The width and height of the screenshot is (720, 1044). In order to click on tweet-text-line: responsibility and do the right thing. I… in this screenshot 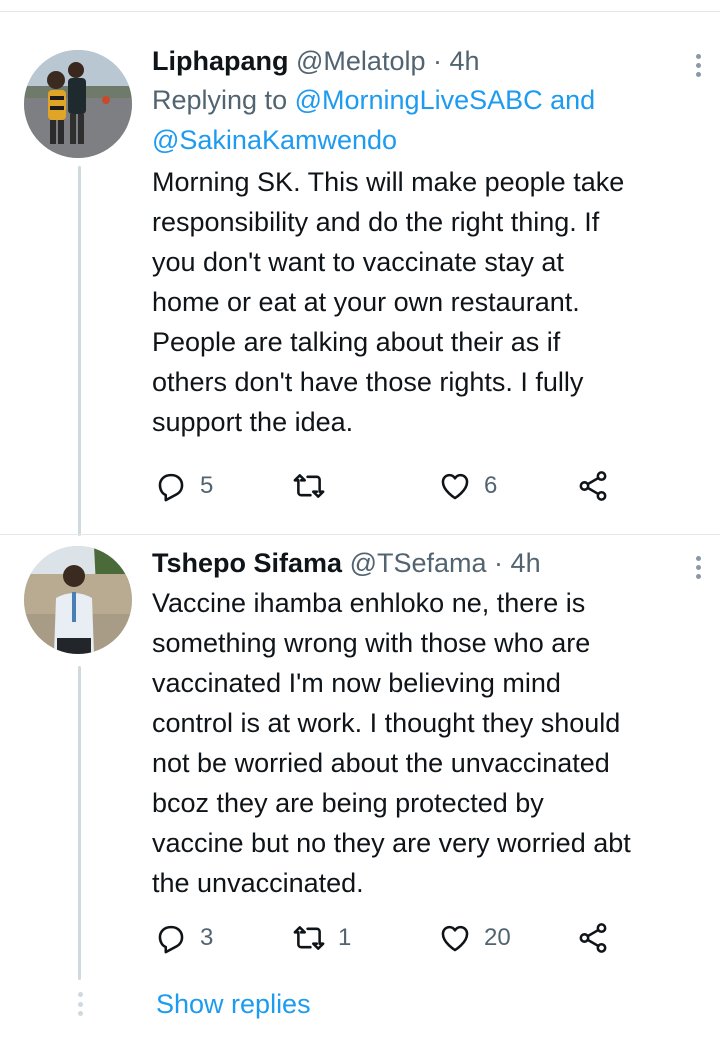, I will do `click(376, 222)`.